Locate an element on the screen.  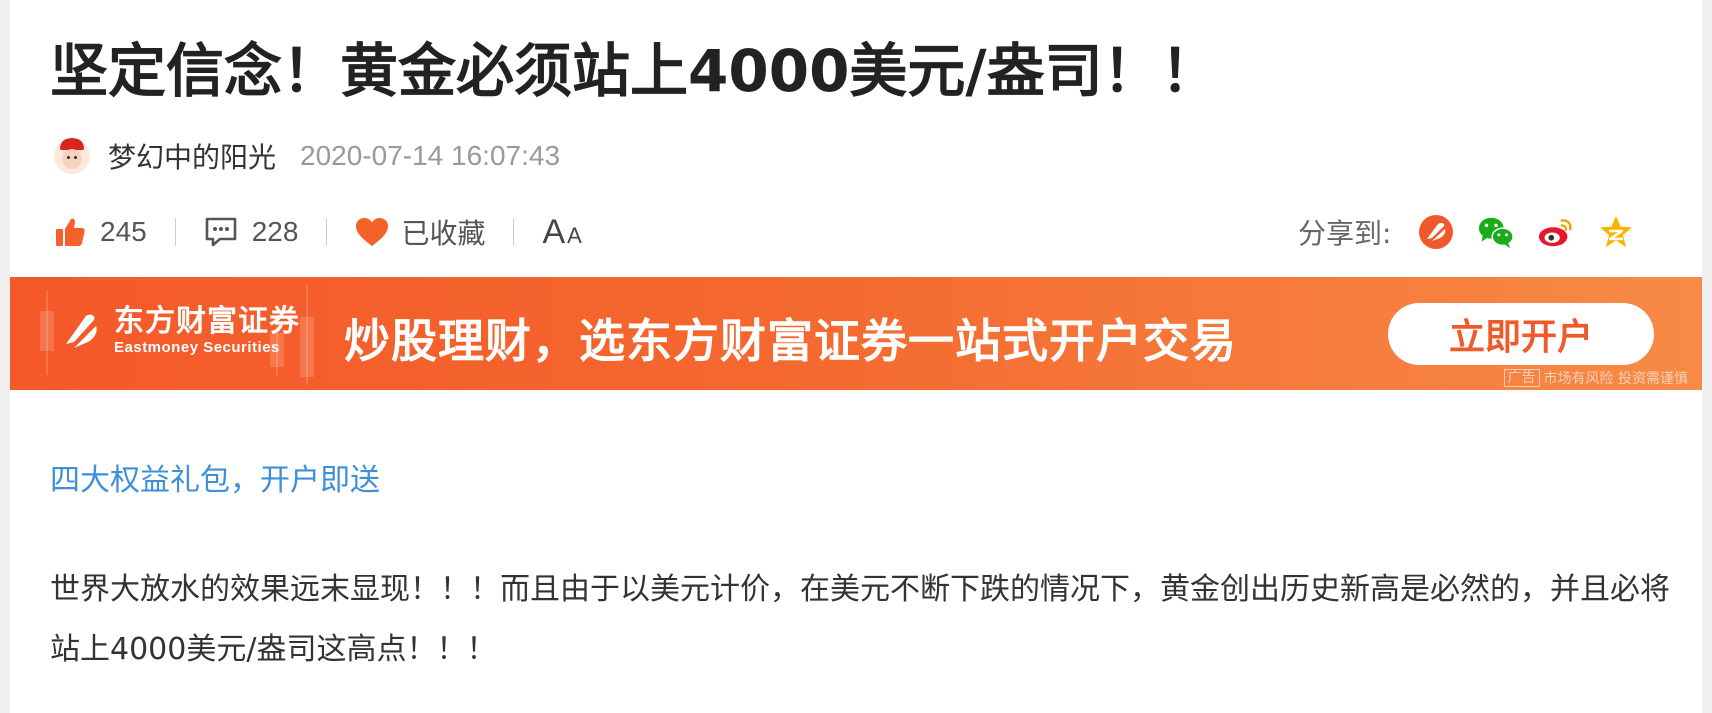
qzone-icon is located at coordinates (1616, 232).